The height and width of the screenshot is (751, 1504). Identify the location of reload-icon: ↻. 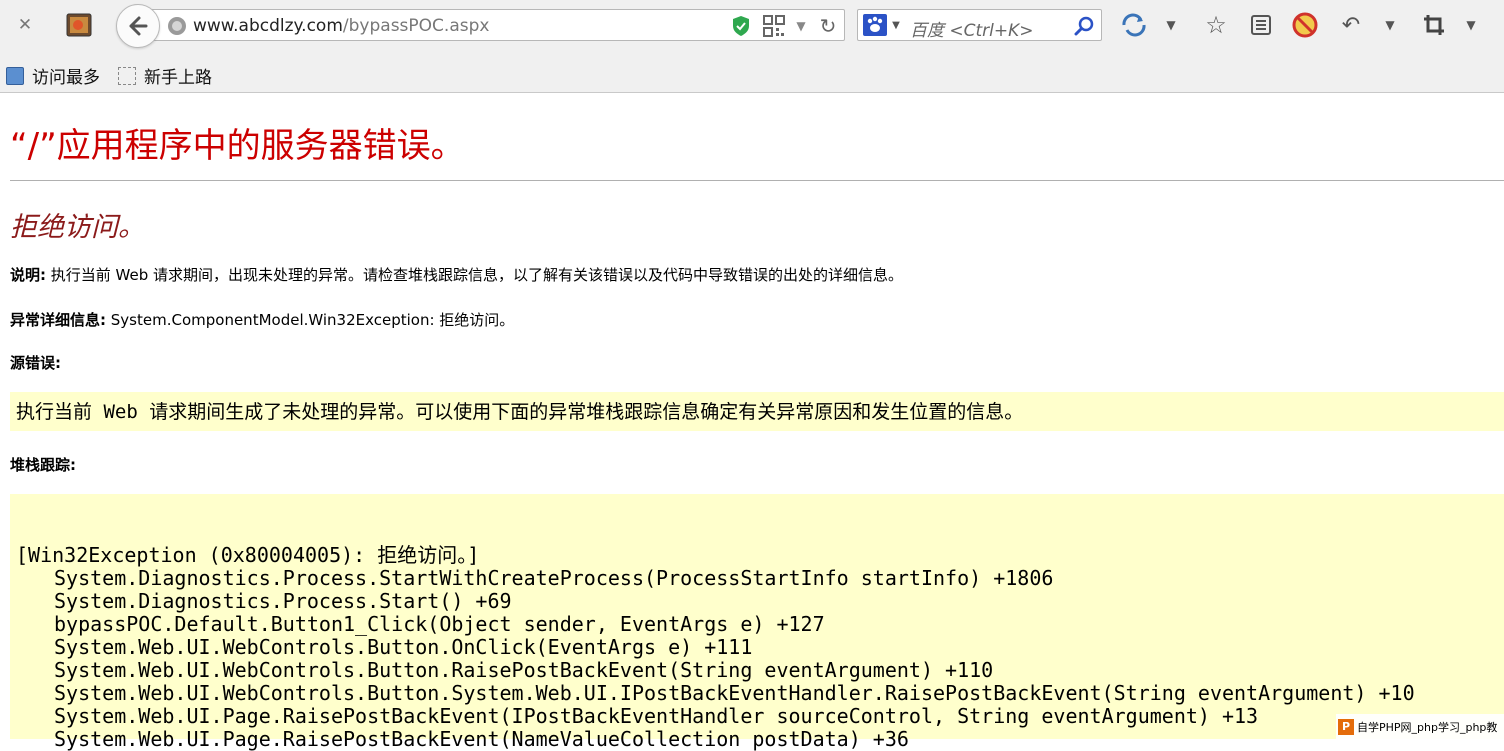
(828, 26).